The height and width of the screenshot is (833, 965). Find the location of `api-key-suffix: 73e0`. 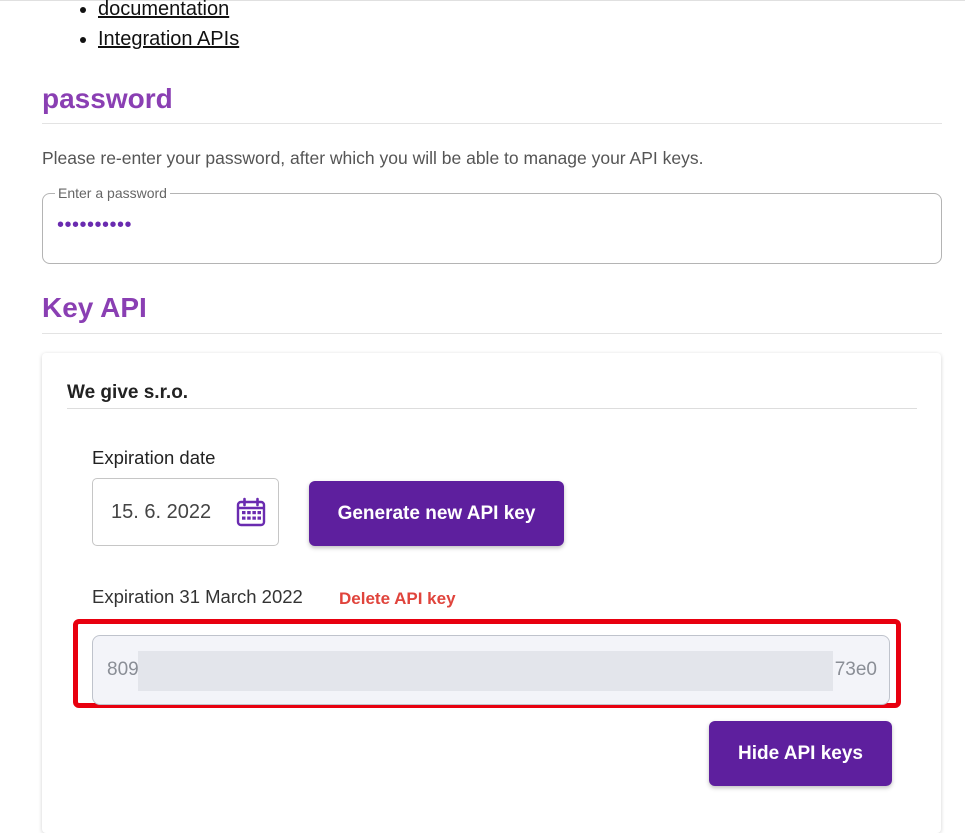

api-key-suffix: 73e0 is located at coordinates (855, 669).